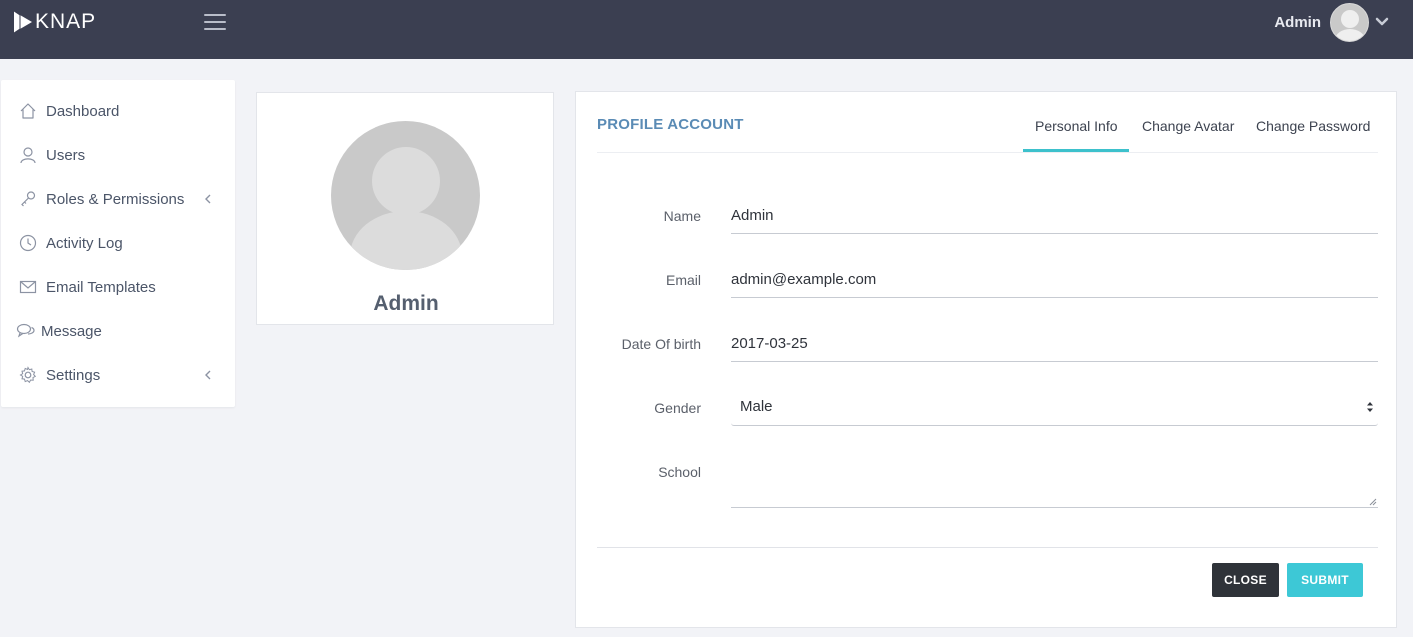 The image size is (1413, 637). I want to click on sidebar-item-settings: Settings, so click(118, 375).